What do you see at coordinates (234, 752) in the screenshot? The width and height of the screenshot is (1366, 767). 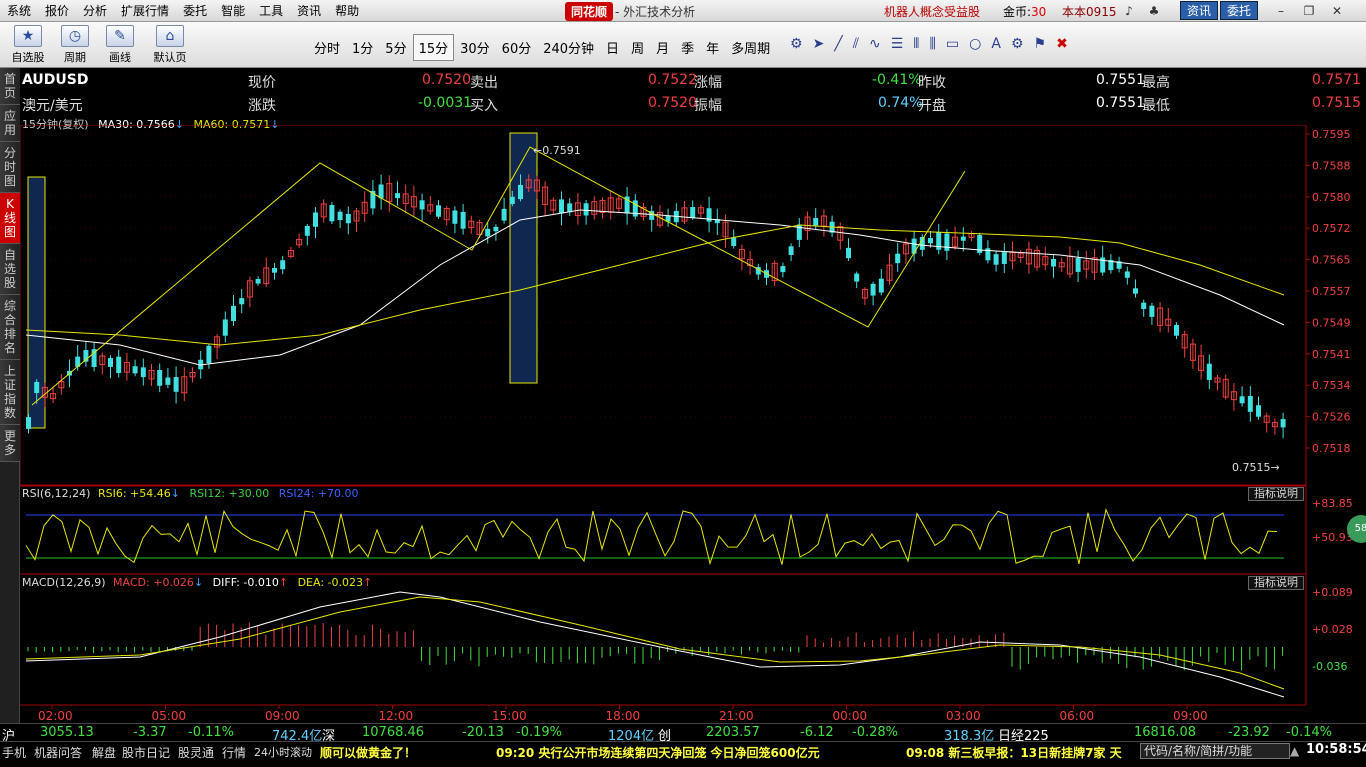 I see `tab-market: 行情` at bounding box center [234, 752].